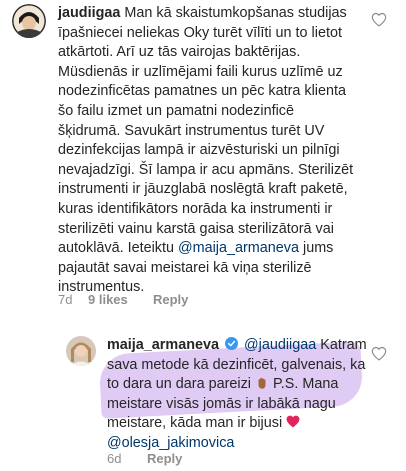 Image resolution: width=406 pixels, height=471 pixels. What do you see at coordinates (81, 351) in the screenshot?
I see `avatar-maija-armaneva` at bounding box center [81, 351].